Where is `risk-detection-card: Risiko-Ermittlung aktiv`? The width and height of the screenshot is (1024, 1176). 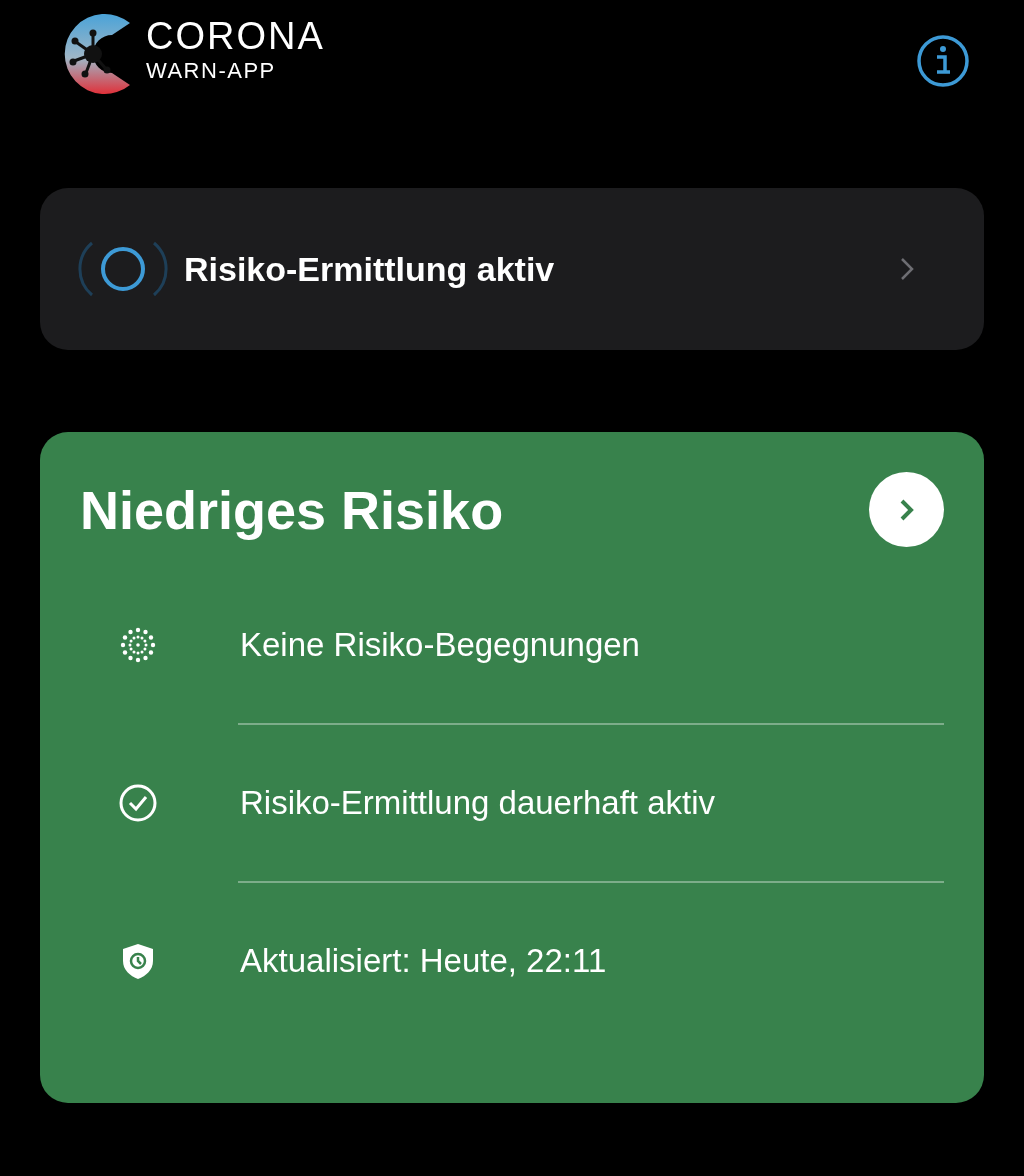
risk-detection-card: Risiko-Ermittlung aktiv is located at coordinates (512, 269).